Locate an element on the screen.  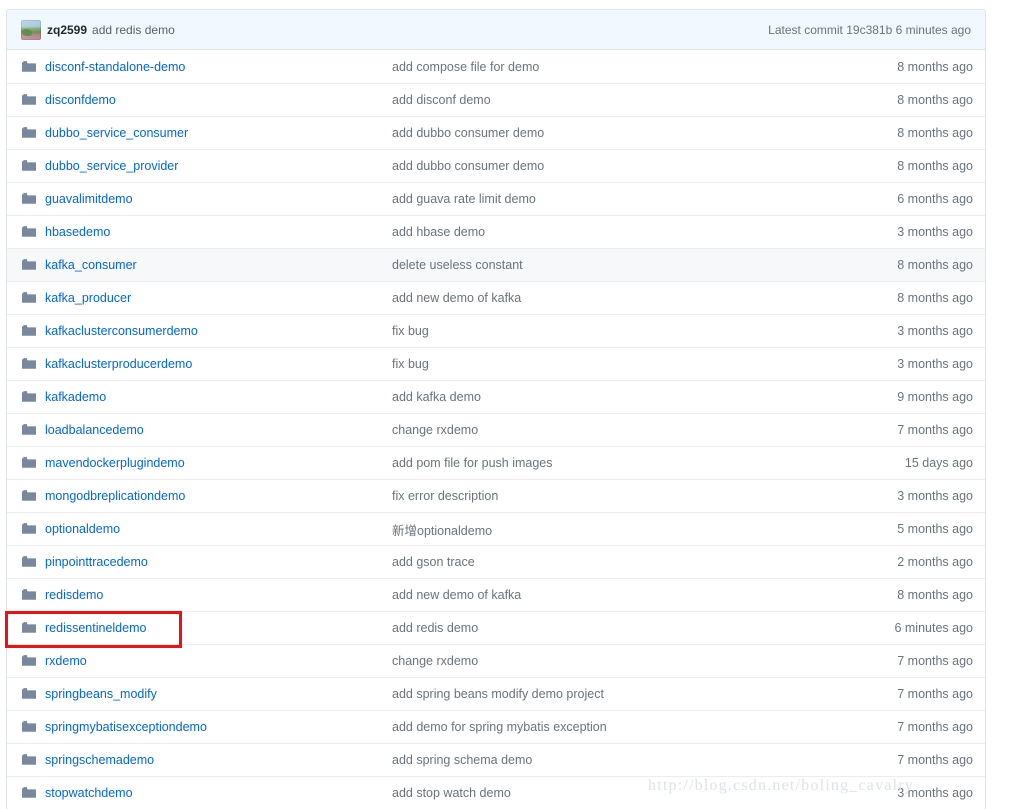
file-link: mongodbreplicationdemo is located at coordinates (115, 496).